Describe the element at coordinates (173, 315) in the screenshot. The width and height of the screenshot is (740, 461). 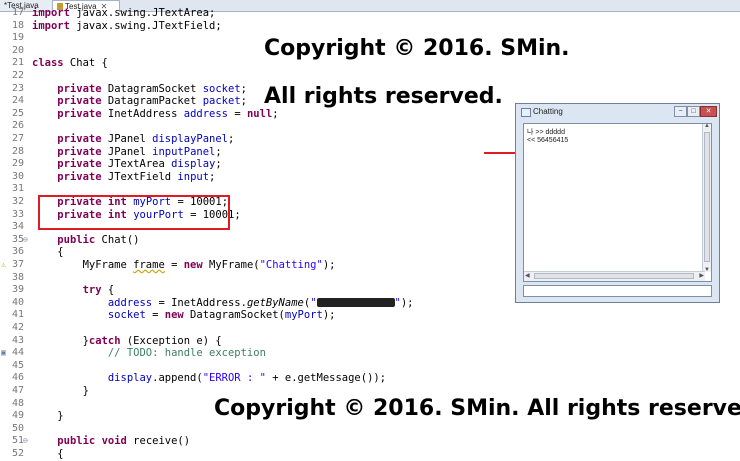
I see `code-line: 41 socket = new DatagramSocket(myPort);` at that location.